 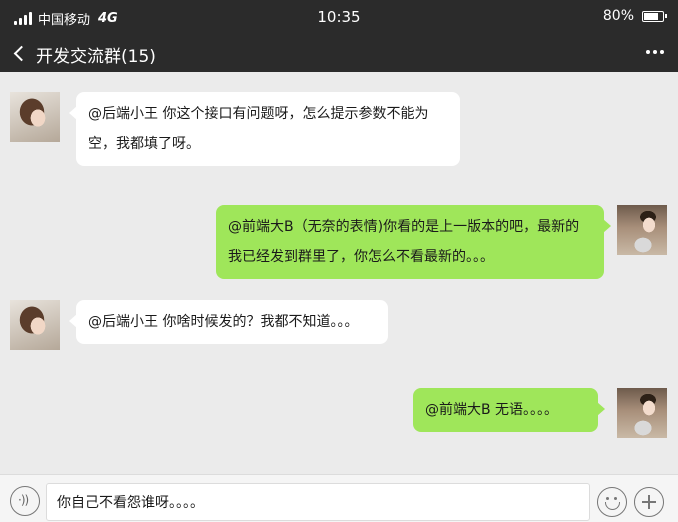 What do you see at coordinates (96, 57) in the screenshot?
I see `chat-title: 开发交流群(15)` at bounding box center [96, 57].